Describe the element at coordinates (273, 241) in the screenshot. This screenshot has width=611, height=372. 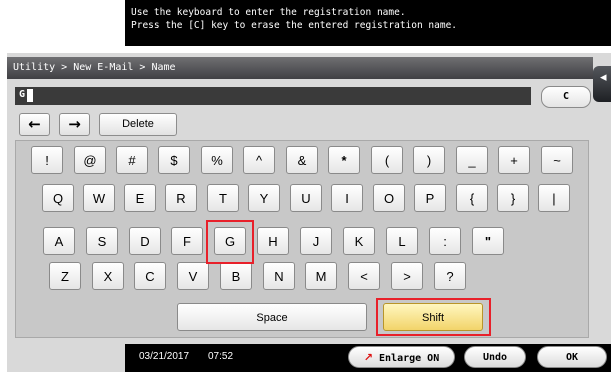
I see `key-h: H` at that location.